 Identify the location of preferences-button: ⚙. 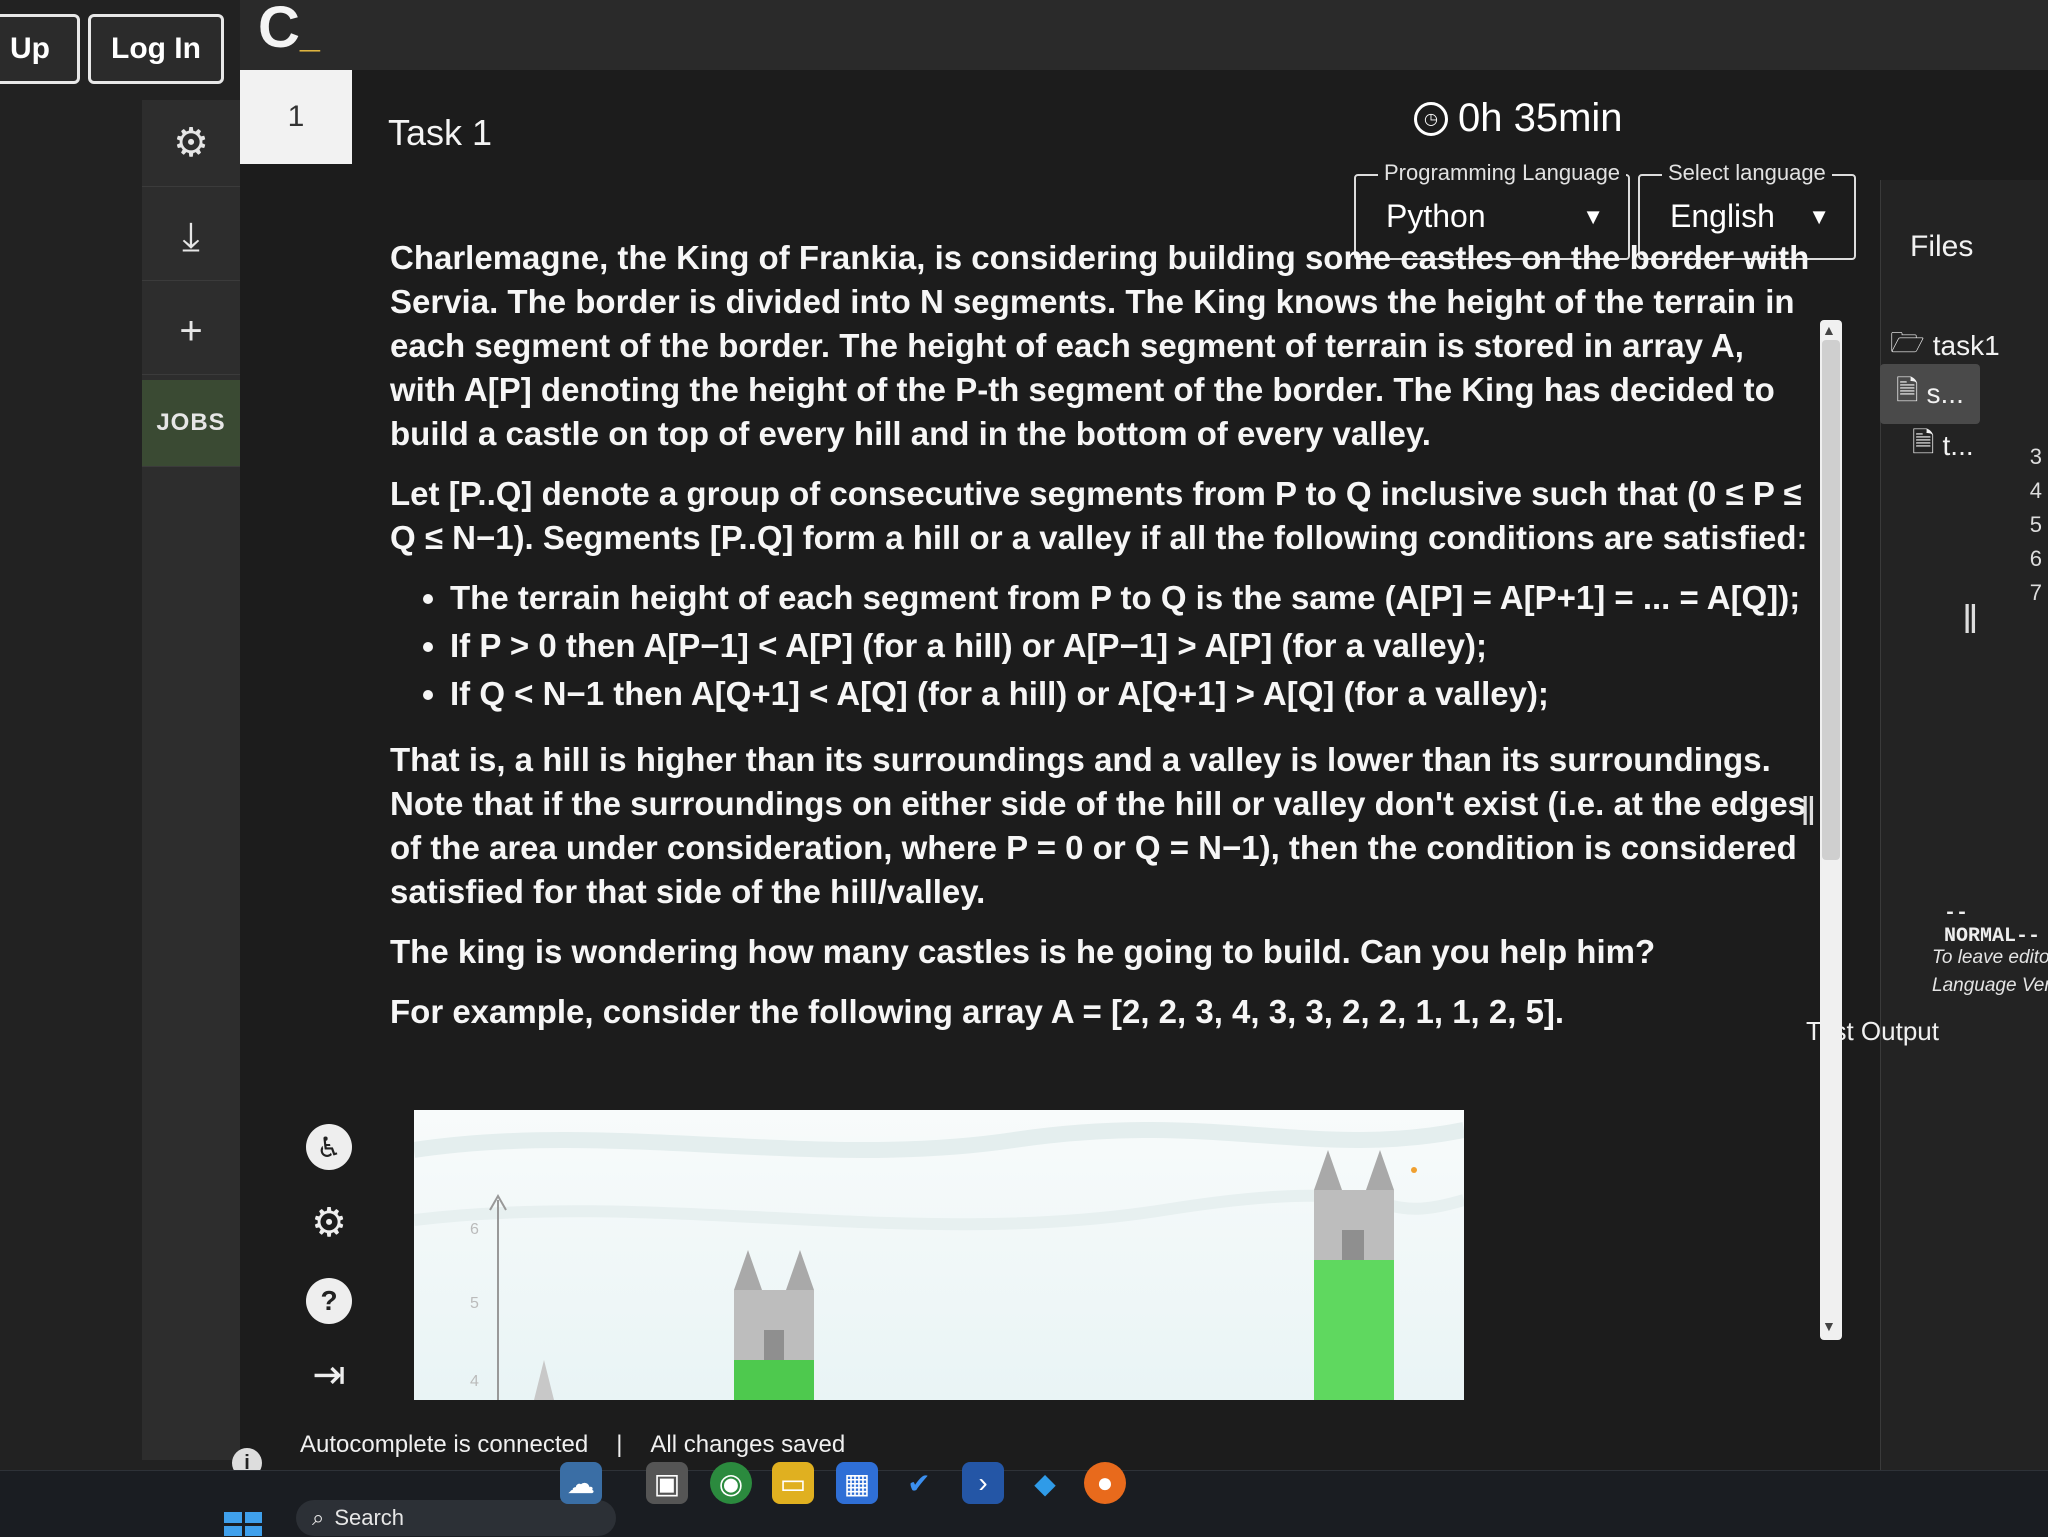
(329, 1223).